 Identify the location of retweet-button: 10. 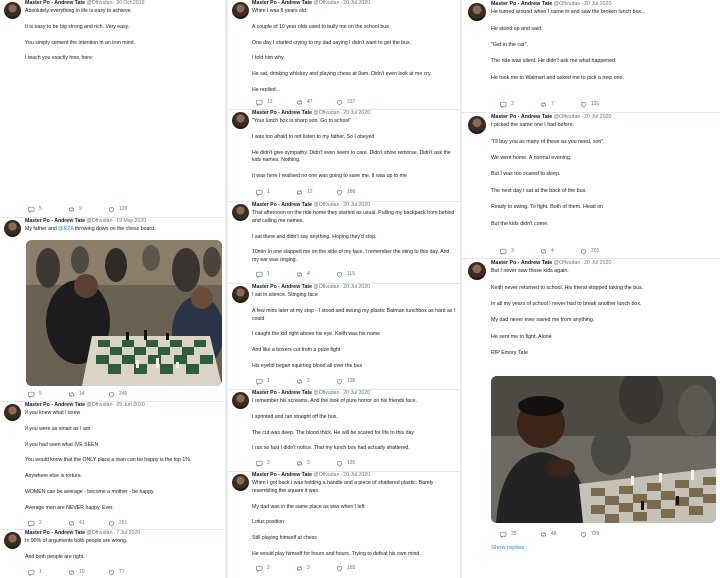
(81, 572).